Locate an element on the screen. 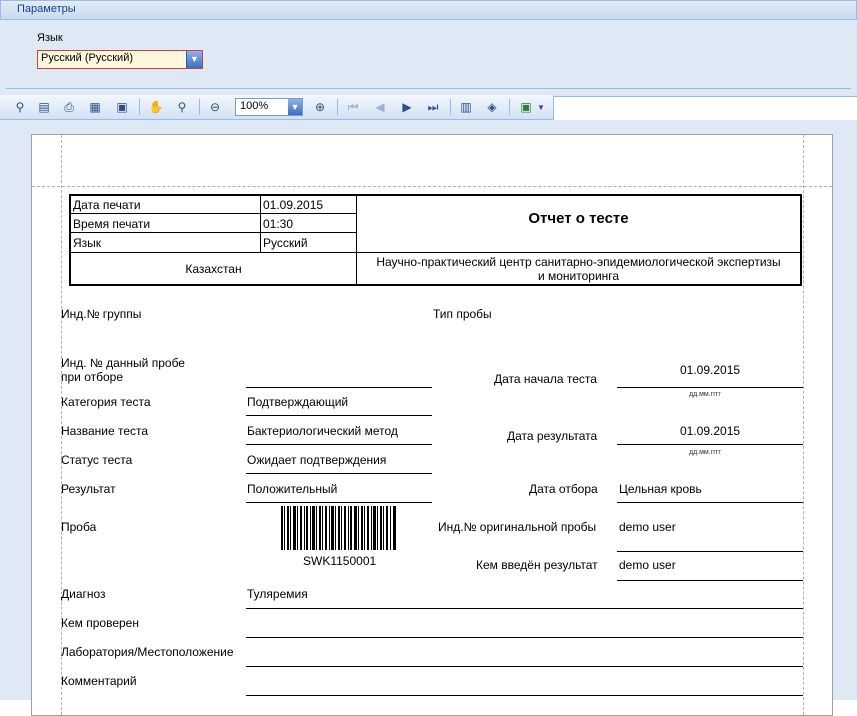  report-title: Отчет о тесте is located at coordinates (578, 218).